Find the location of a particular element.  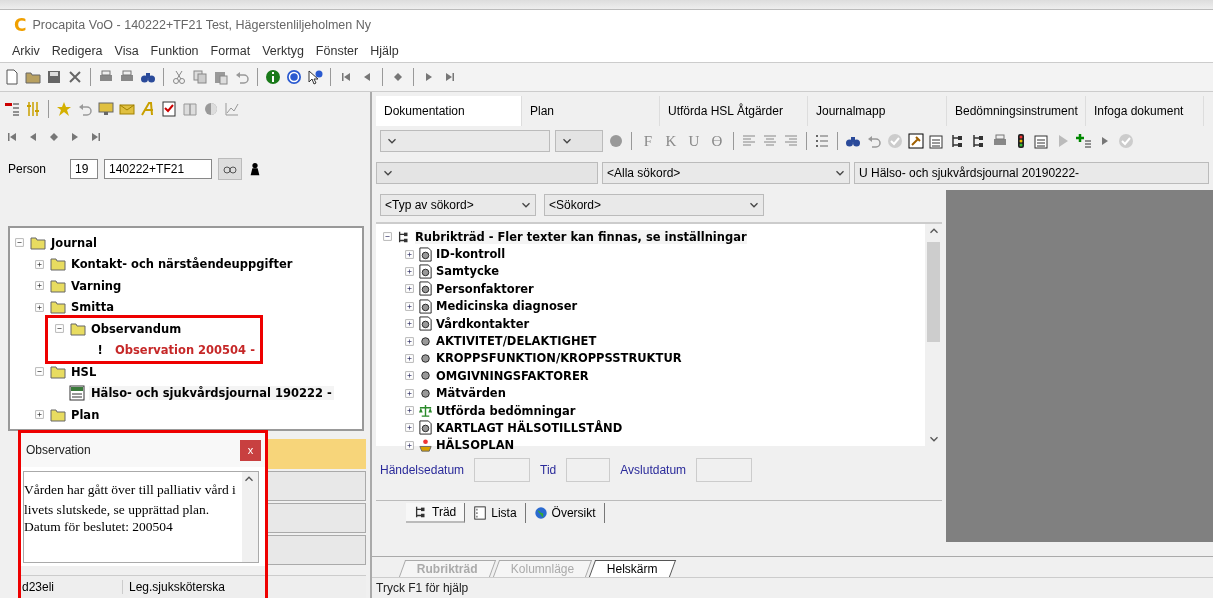

tree-item: KARTLAGT HÄLSOTILLSTÅND is located at coordinates (529, 428).